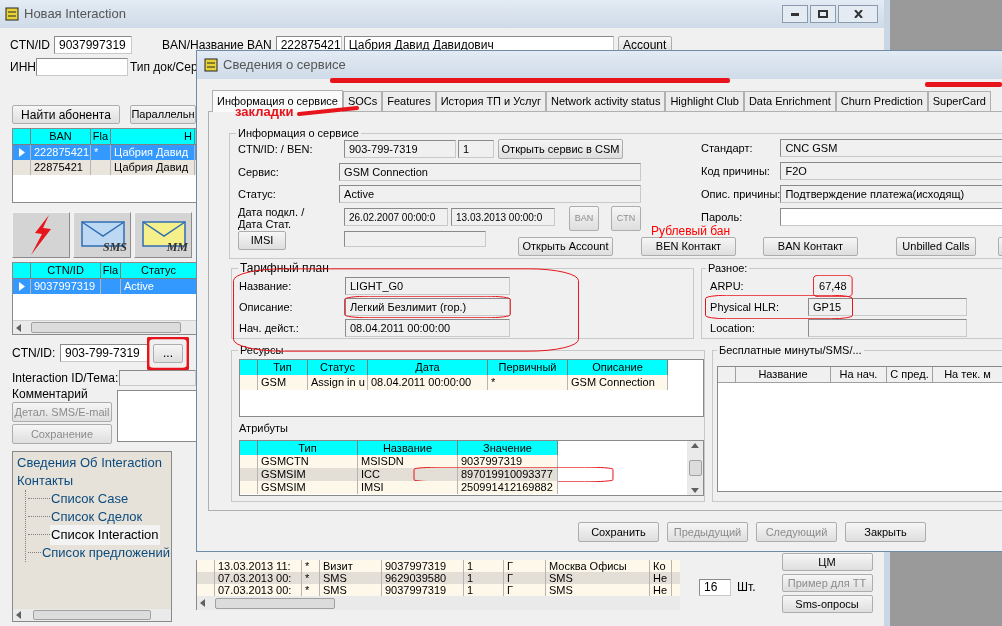 Image resolution: width=1002 pixels, height=626 pixels. I want to click on table-cell: Цабрия Давид, so click(153, 167).